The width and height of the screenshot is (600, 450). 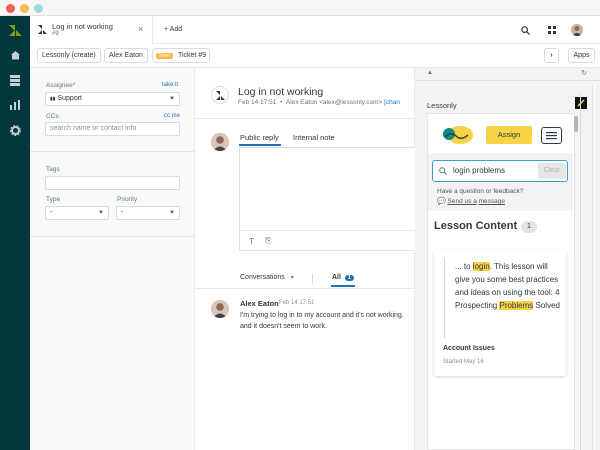 I want to click on close-tab-icon: ×, so click(x=140, y=29).